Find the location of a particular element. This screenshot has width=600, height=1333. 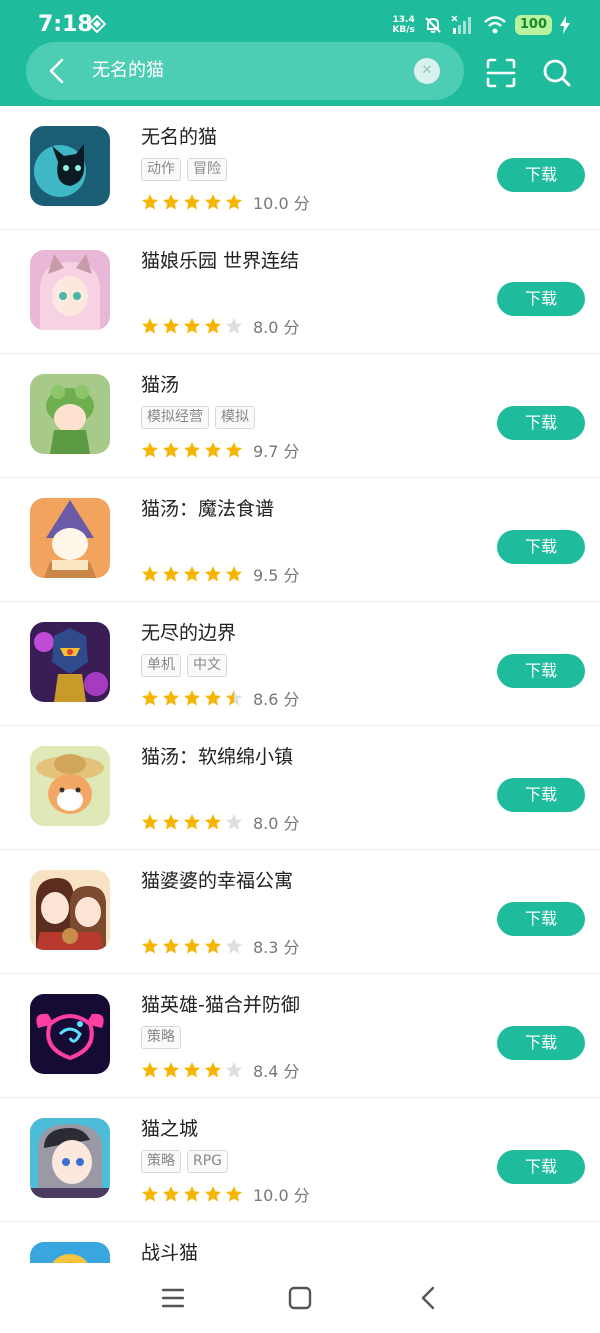

tag: RPG is located at coordinates (208, 1161).